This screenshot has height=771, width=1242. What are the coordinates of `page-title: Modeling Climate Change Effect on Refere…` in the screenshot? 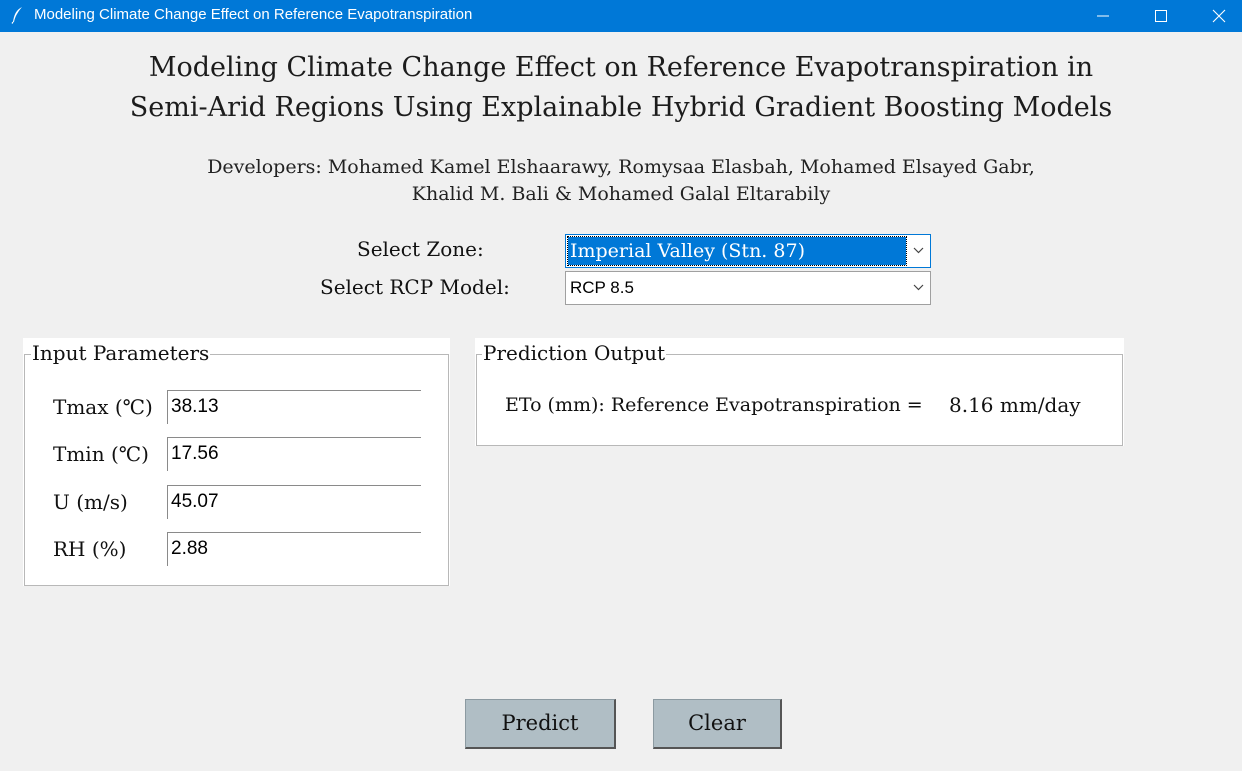 It's located at (621, 88).